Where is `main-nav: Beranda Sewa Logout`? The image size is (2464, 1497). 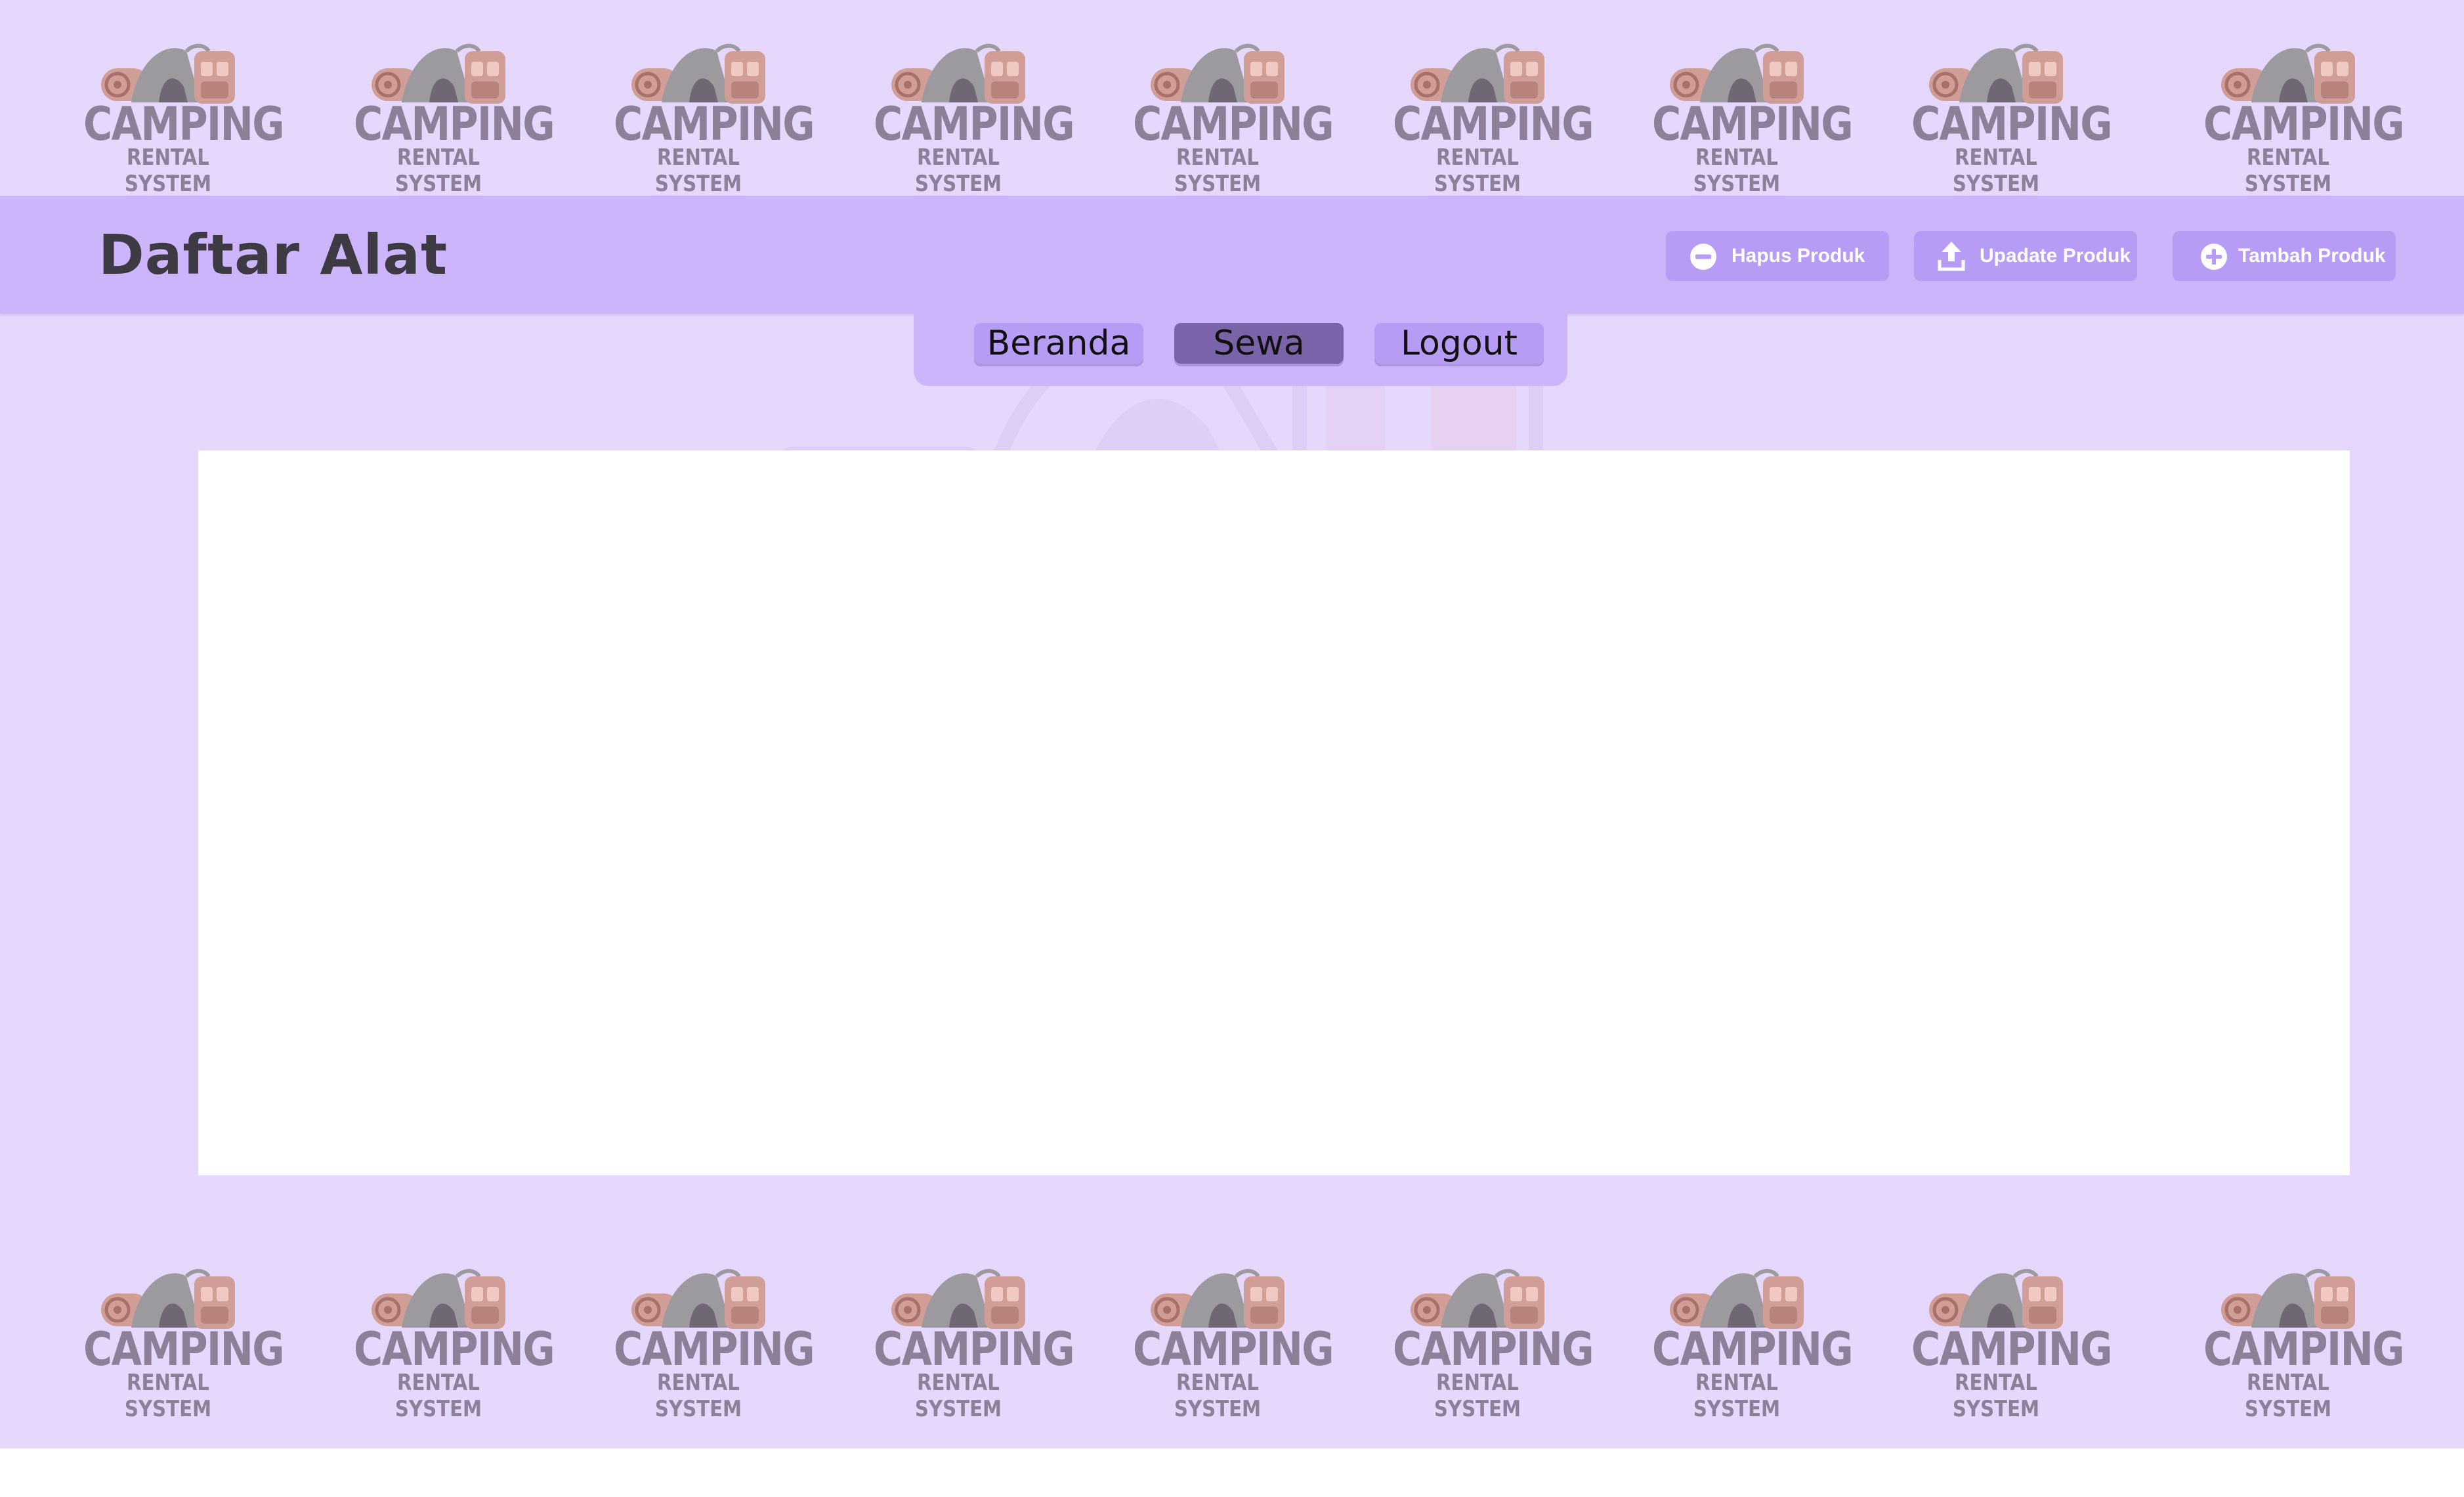 main-nav: Beranda Sewa Logout is located at coordinates (1240, 350).